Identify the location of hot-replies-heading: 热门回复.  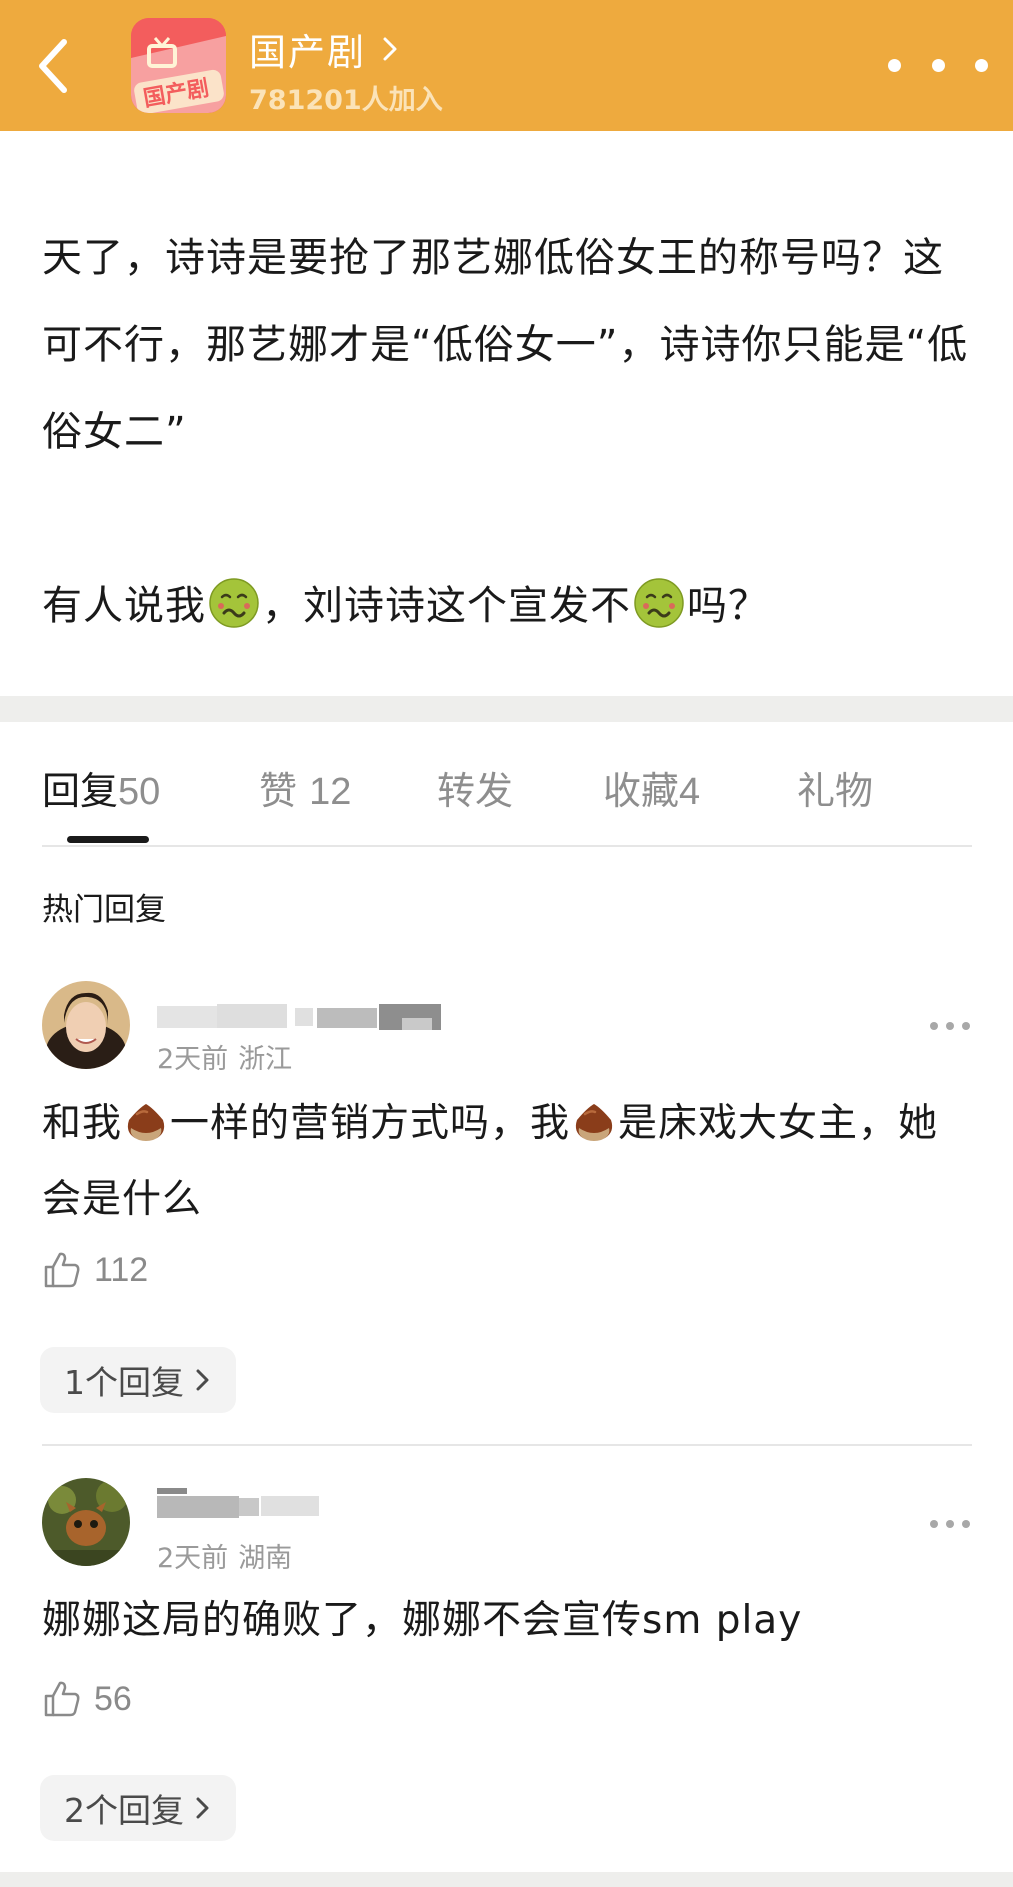
(104, 910).